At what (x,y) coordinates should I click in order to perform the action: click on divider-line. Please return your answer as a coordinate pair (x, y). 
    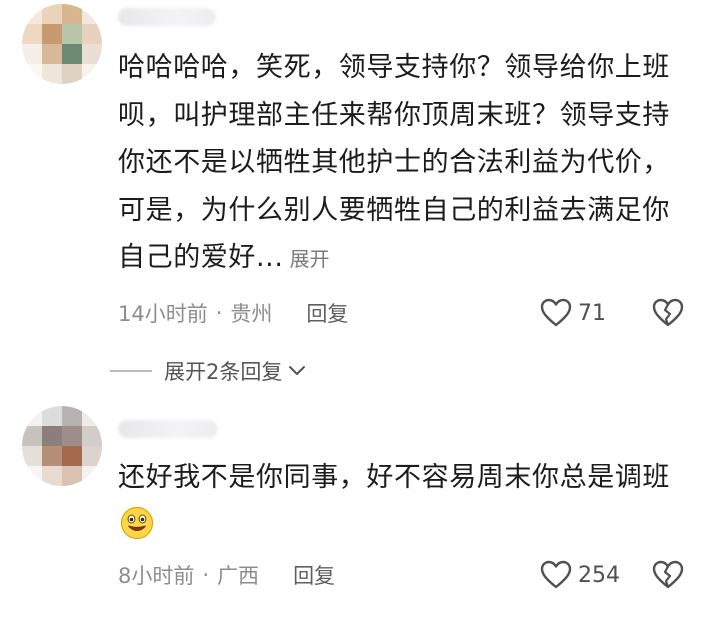
    Looking at the image, I should click on (131, 371).